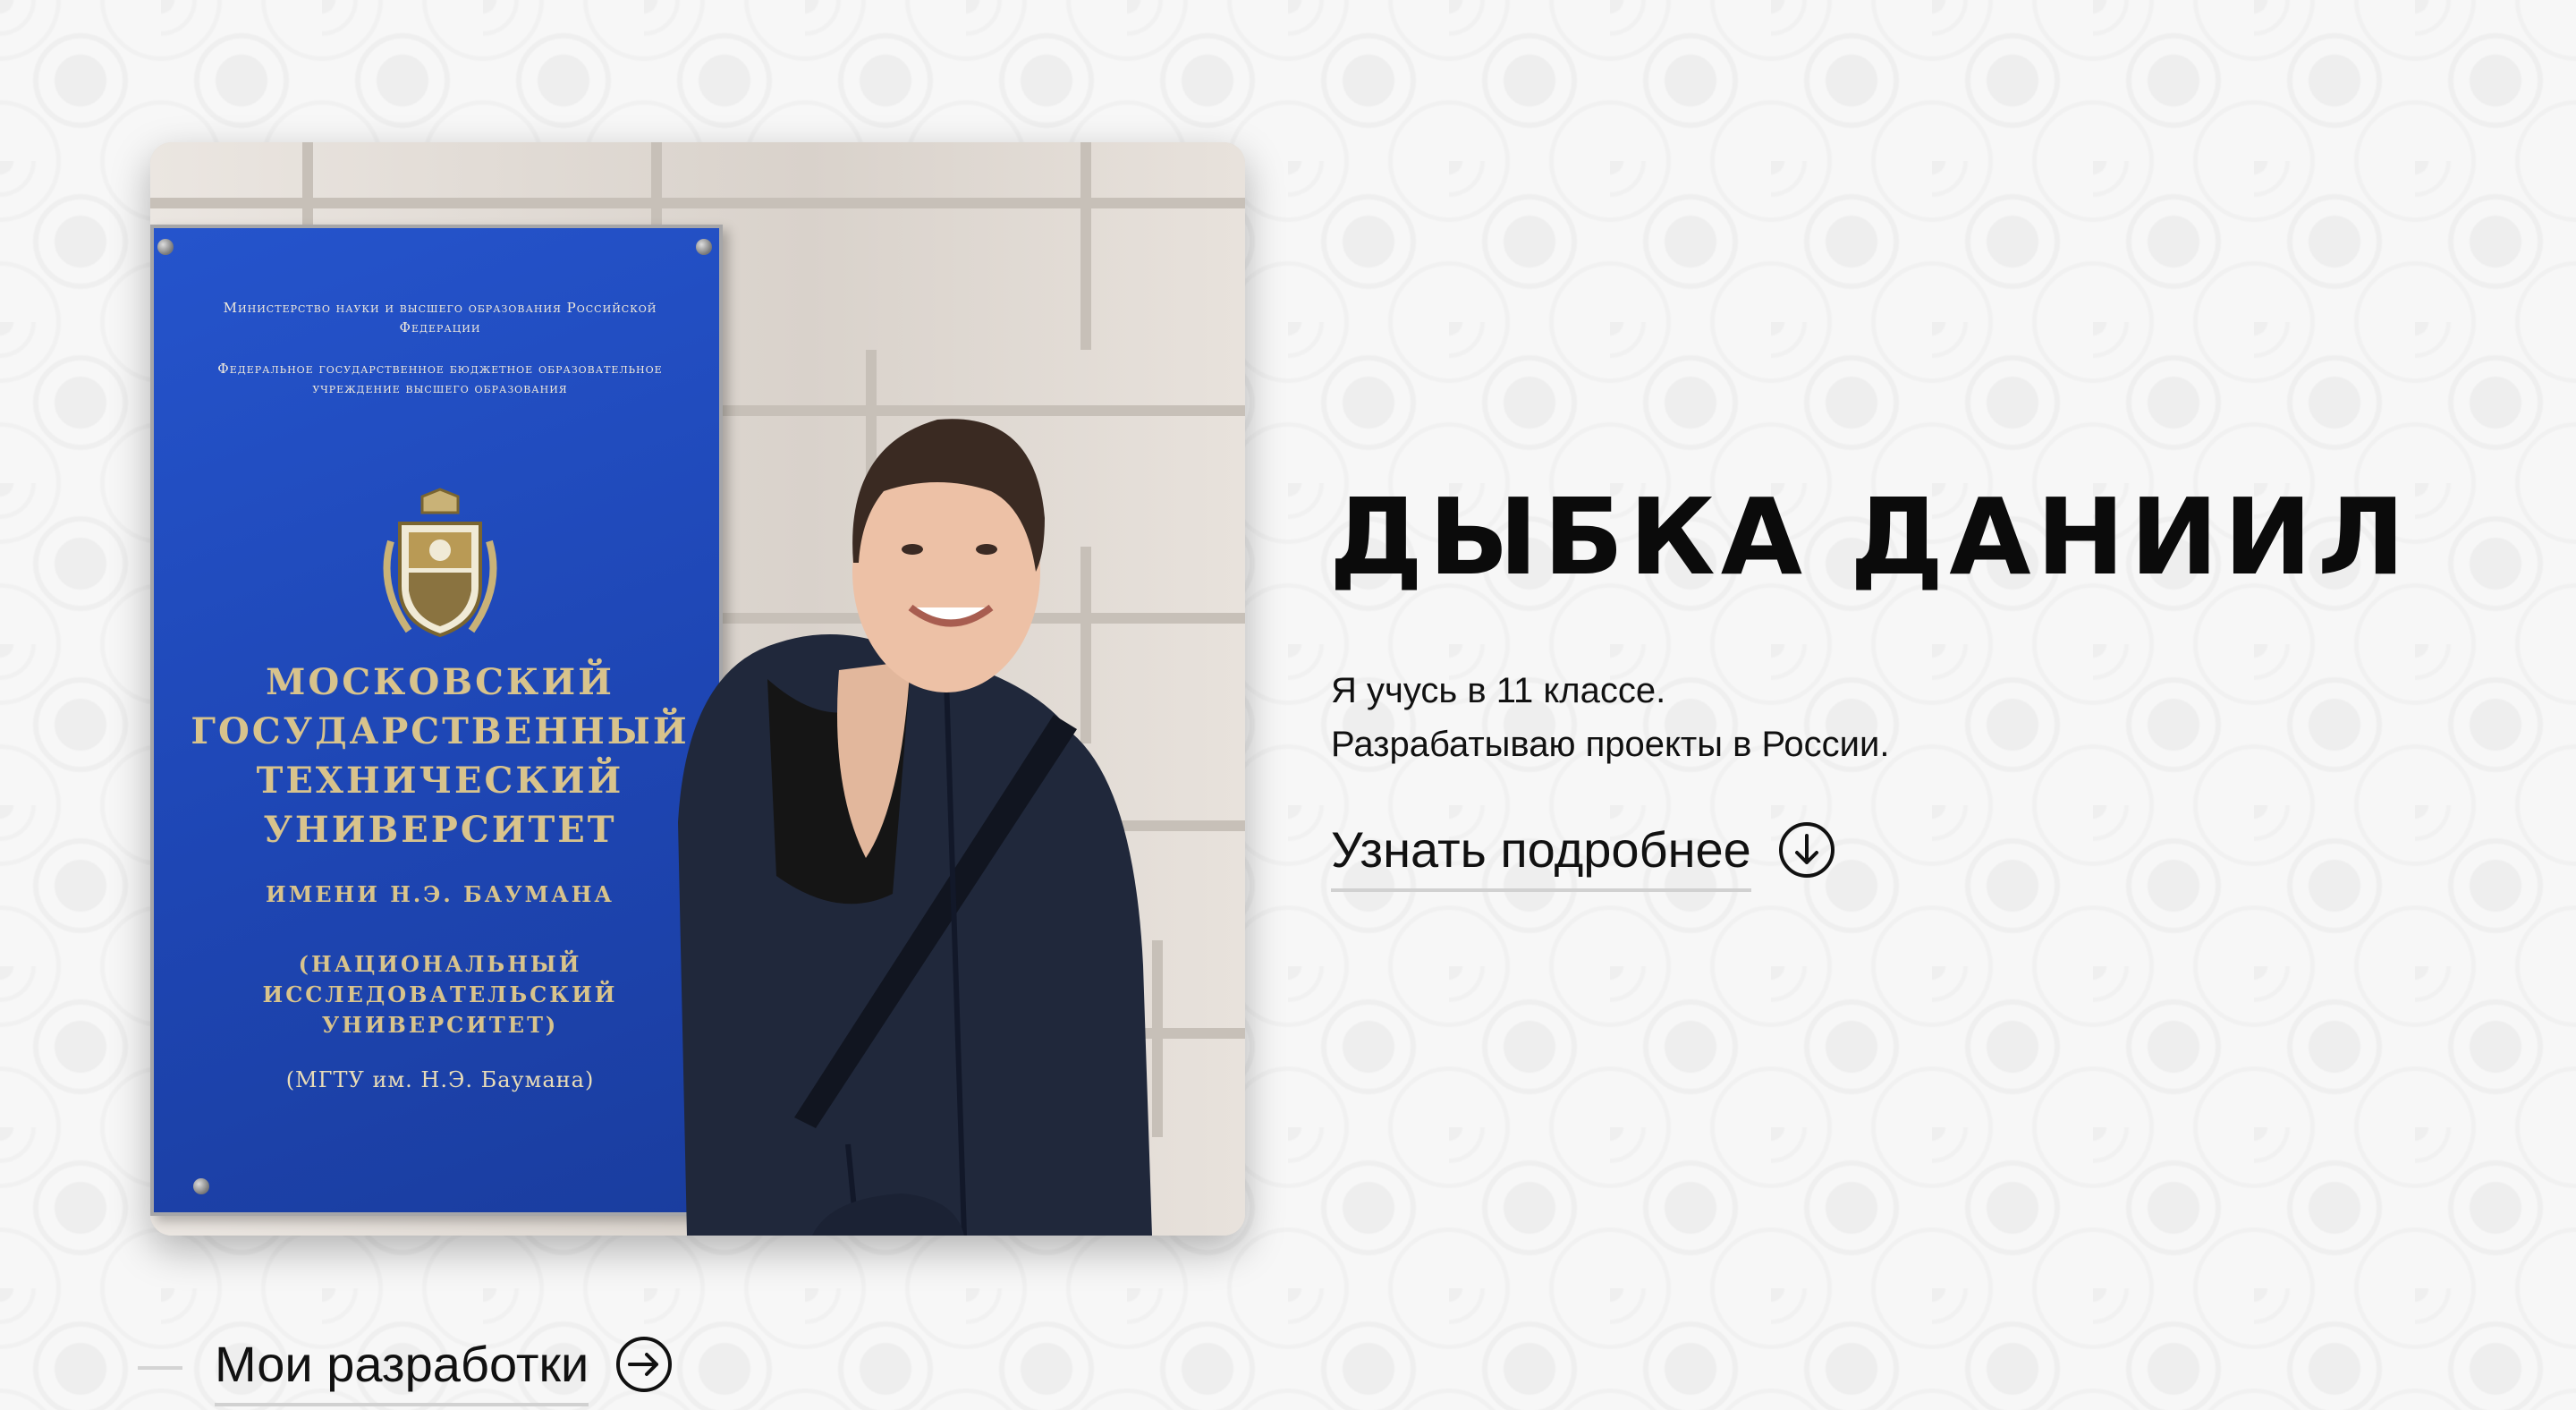 Image resolution: width=2576 pixels, height=1410 pixels. I want to click on learn-more-link: Узнать подробнее, so click(1583, 856).